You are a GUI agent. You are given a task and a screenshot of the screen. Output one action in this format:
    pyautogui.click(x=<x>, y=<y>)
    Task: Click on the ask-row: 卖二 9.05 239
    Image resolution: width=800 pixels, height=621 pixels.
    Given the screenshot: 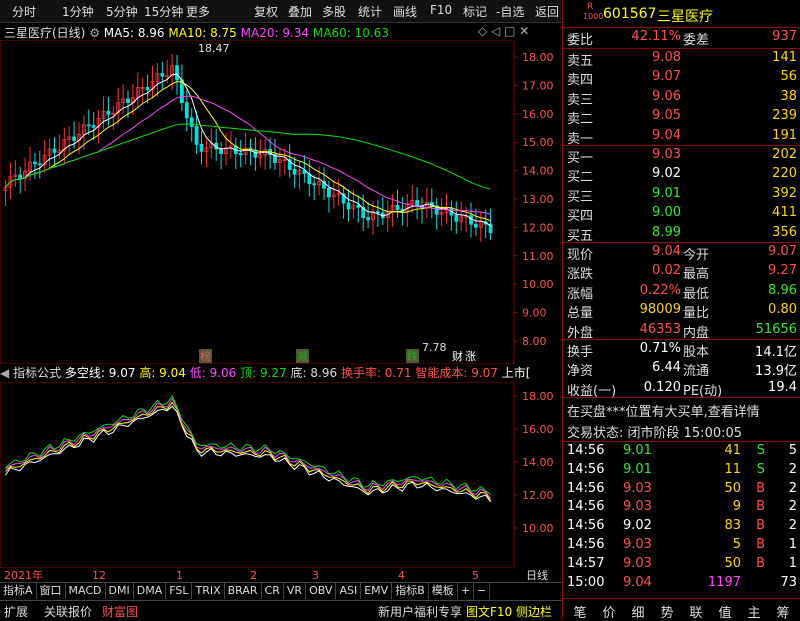 What is the action you would take?
    pyautogui.click(x=681, y=117)
    